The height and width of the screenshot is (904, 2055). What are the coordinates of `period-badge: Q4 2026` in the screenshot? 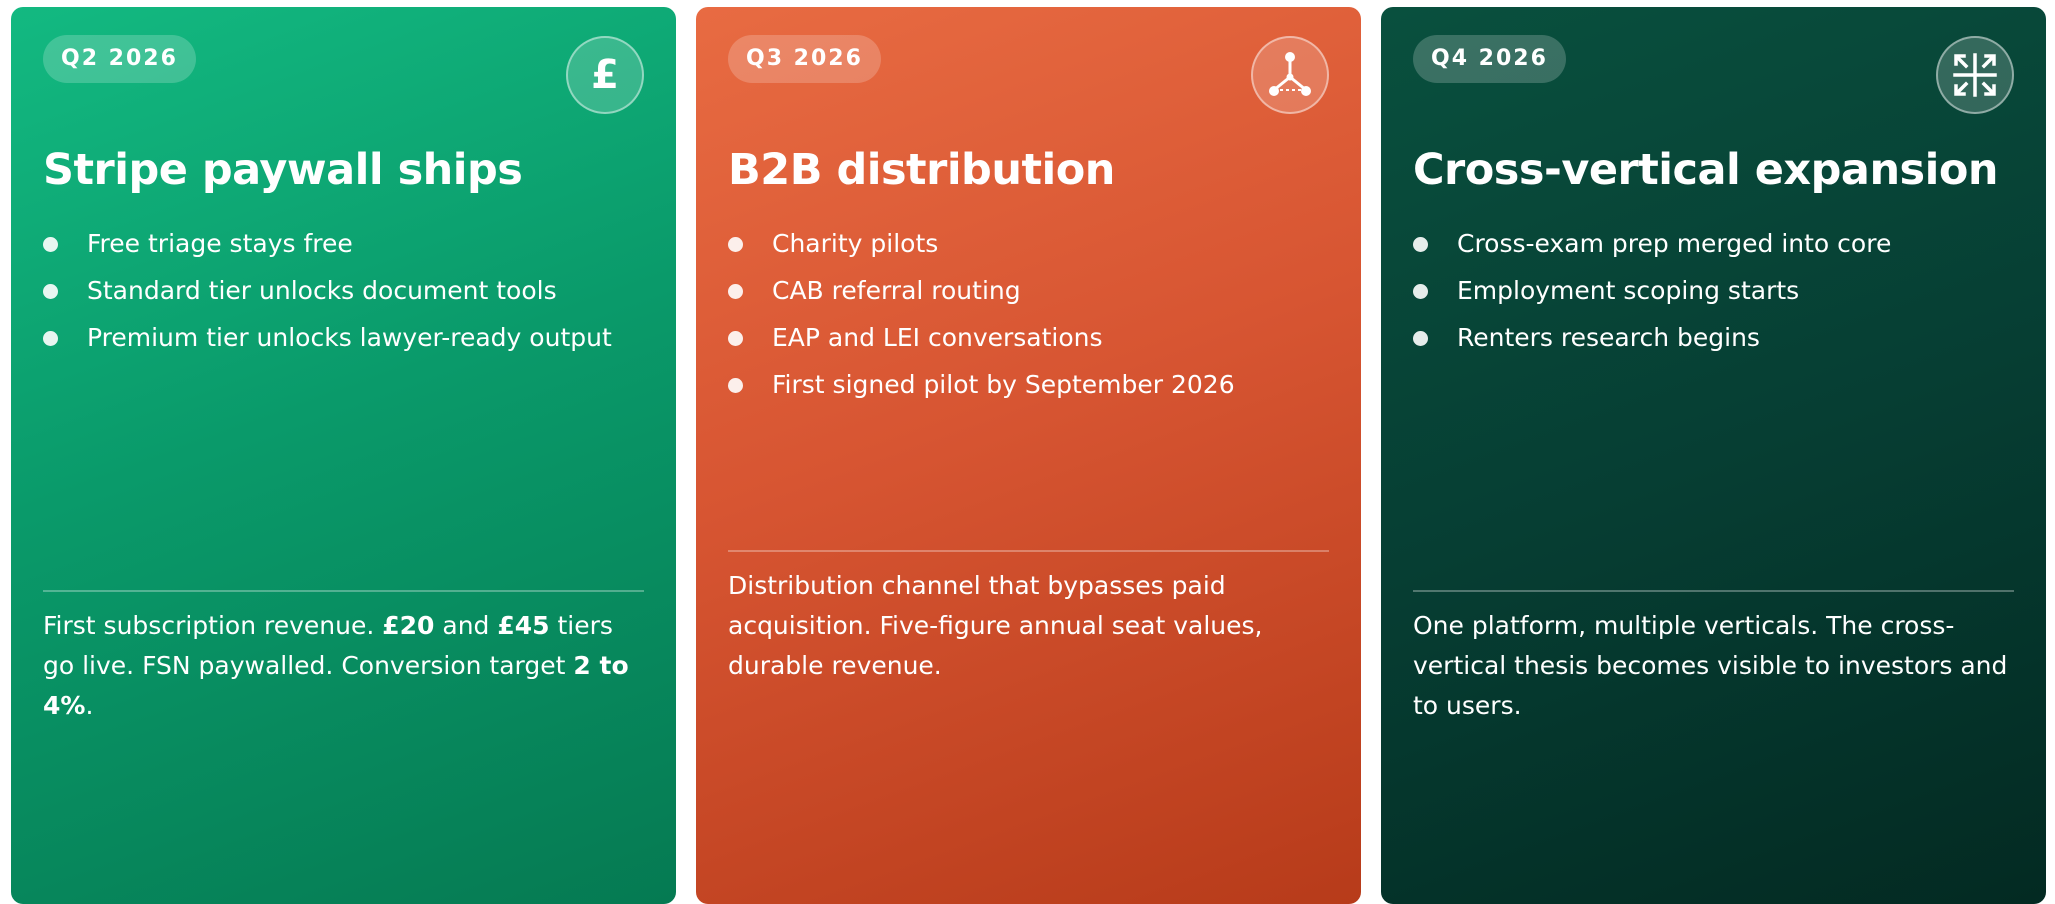 It's located at (1489, 59).